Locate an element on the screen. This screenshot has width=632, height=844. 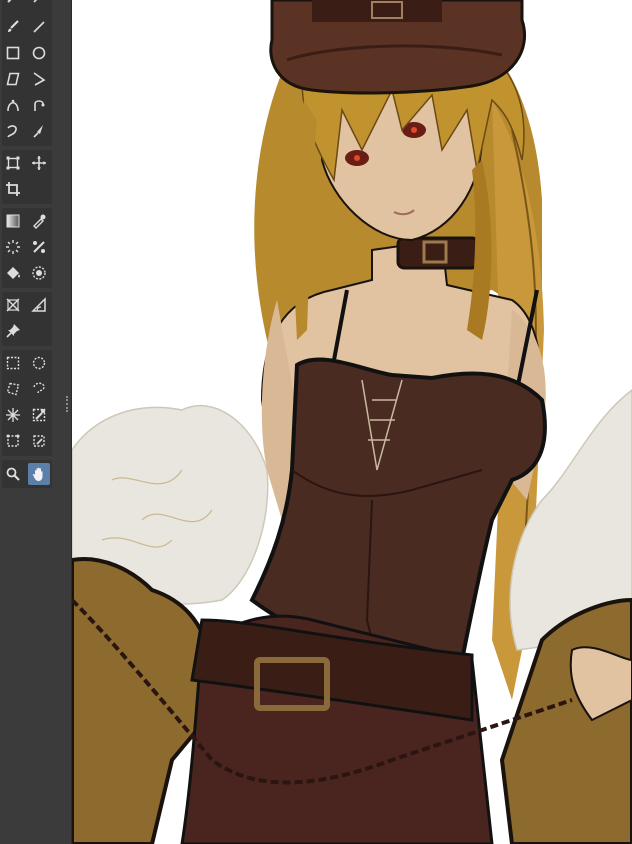
bezier-tool-icon is located at coordinates (39, 105).